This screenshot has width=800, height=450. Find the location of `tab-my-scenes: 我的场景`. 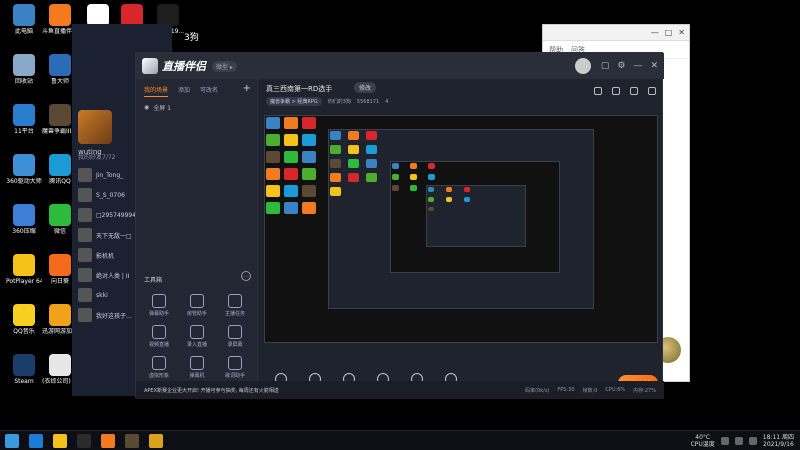

tab-my-scenes: 我的场景 is located at coordinates (156, 91).